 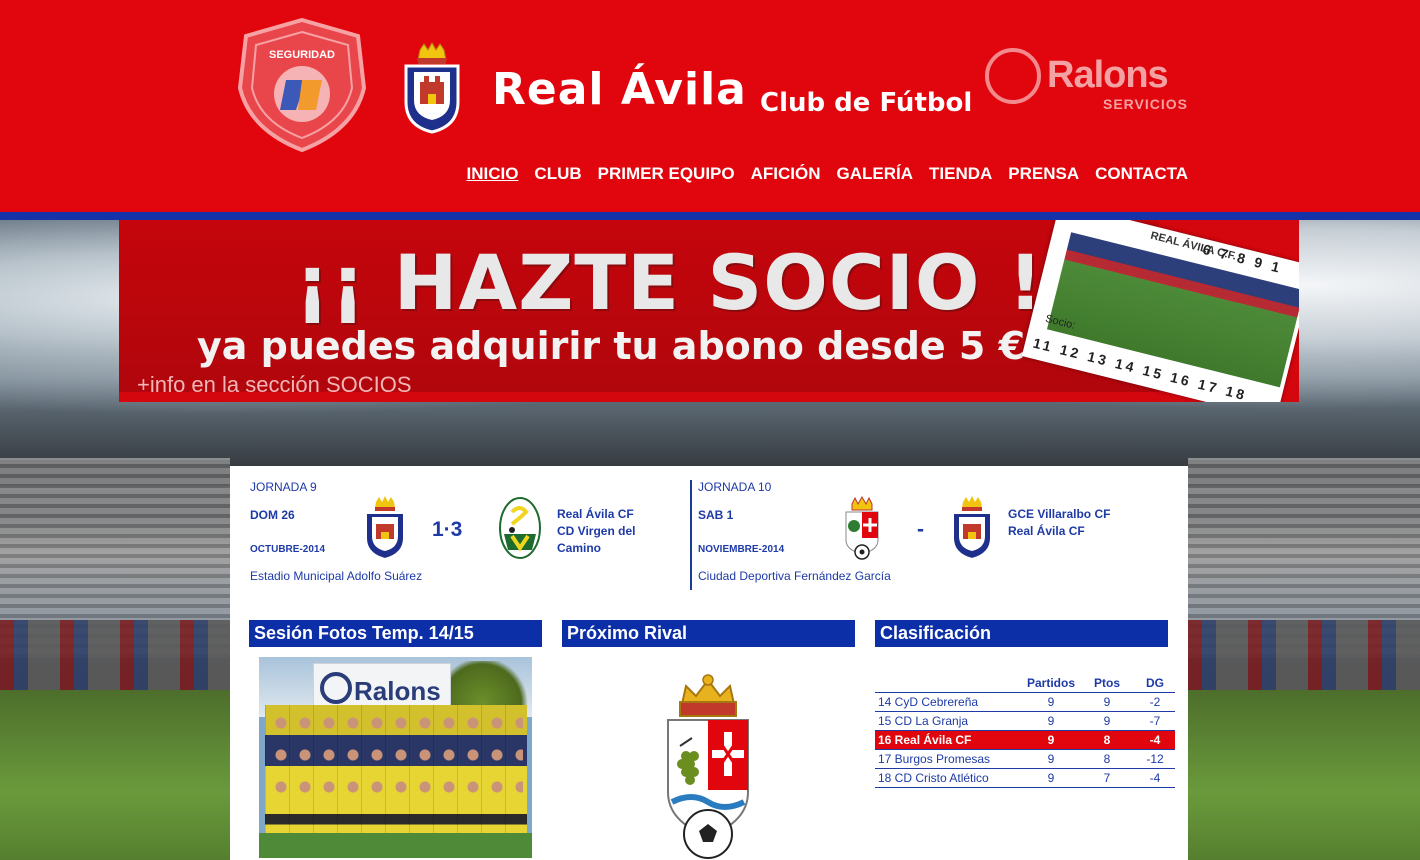 What do you see at coordinates (1155, 721) in the screenshot?
I see `goal-diff: -7` at bounding box center [1155, 721].